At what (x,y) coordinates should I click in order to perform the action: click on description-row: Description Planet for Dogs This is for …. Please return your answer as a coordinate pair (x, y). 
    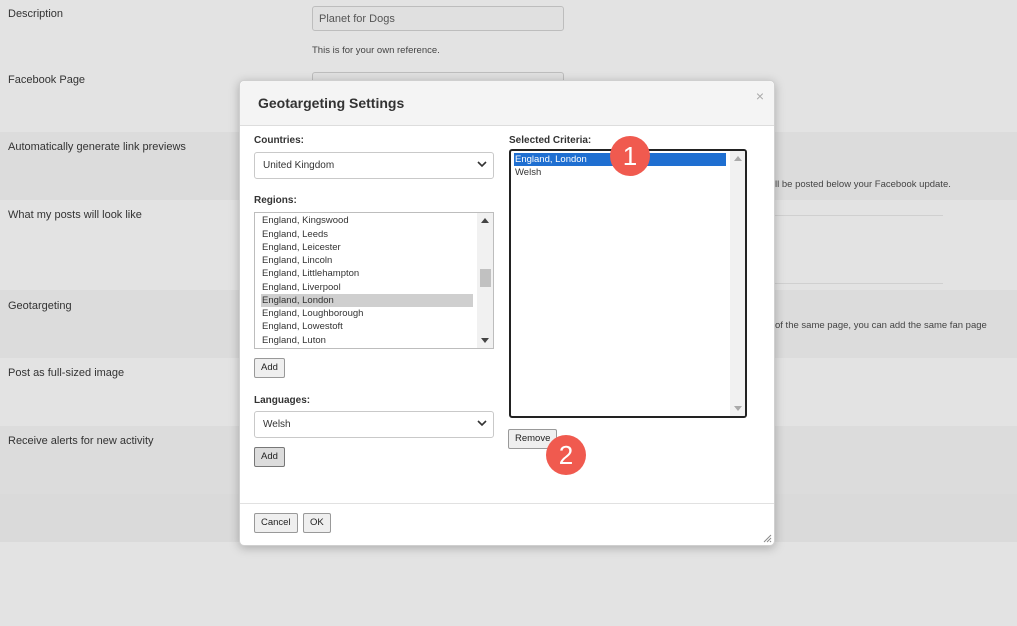
    Looking at the image, I should click on (508, 33).